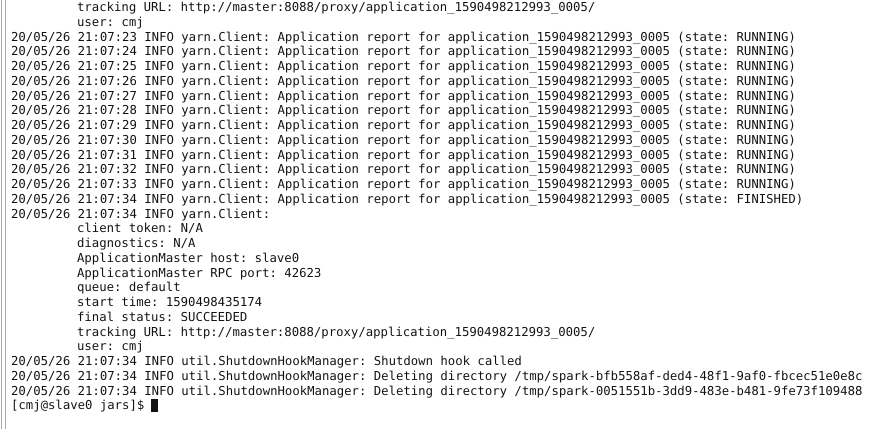 The width and height of the screenshot is (873, 429). Describe the element at coordinates (267, 361) in the screenshot. I see `log-line: 20/05/26 21:07:34 INFO util.ShutdownHookManager: Shutdown hook called` at that location.